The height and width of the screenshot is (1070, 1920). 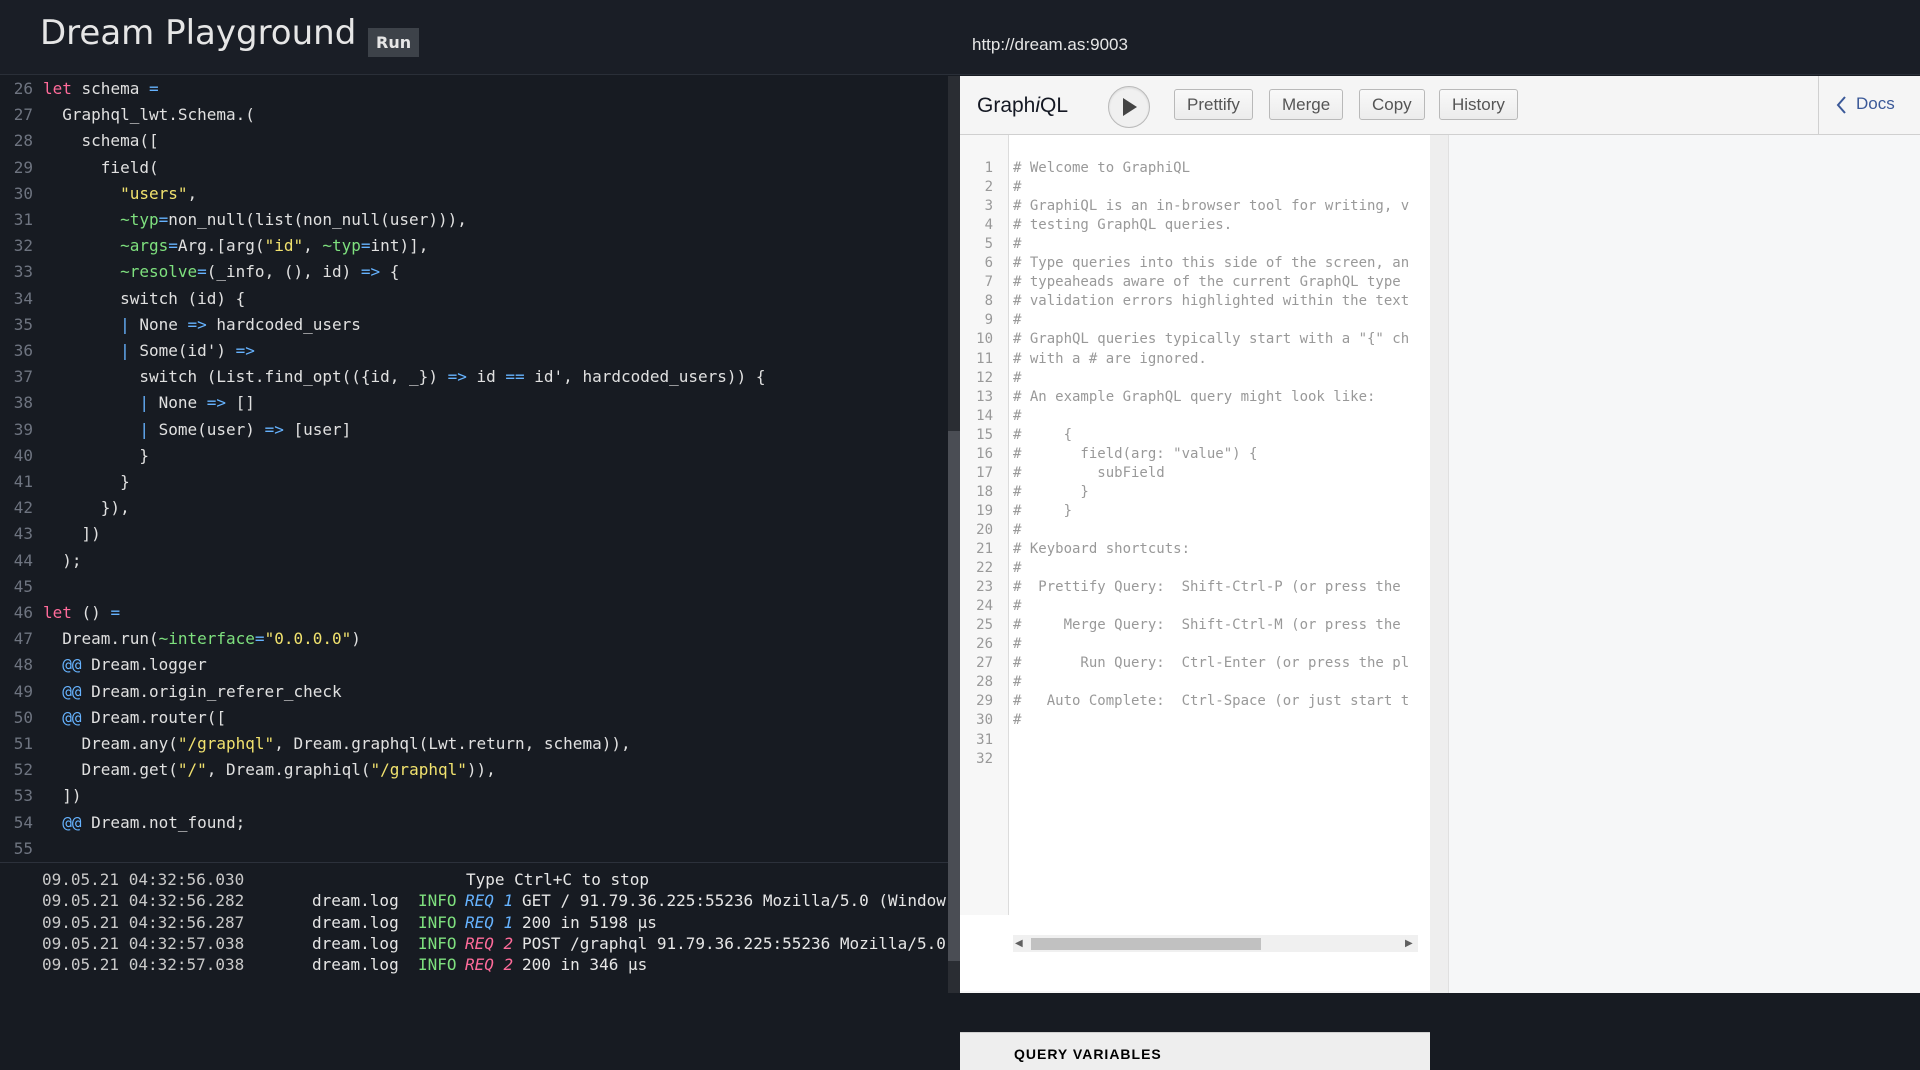 What do you see at coordinates (356, 639) in the screenshot?
I see `code-token: )` at bounding box center [356, 639].